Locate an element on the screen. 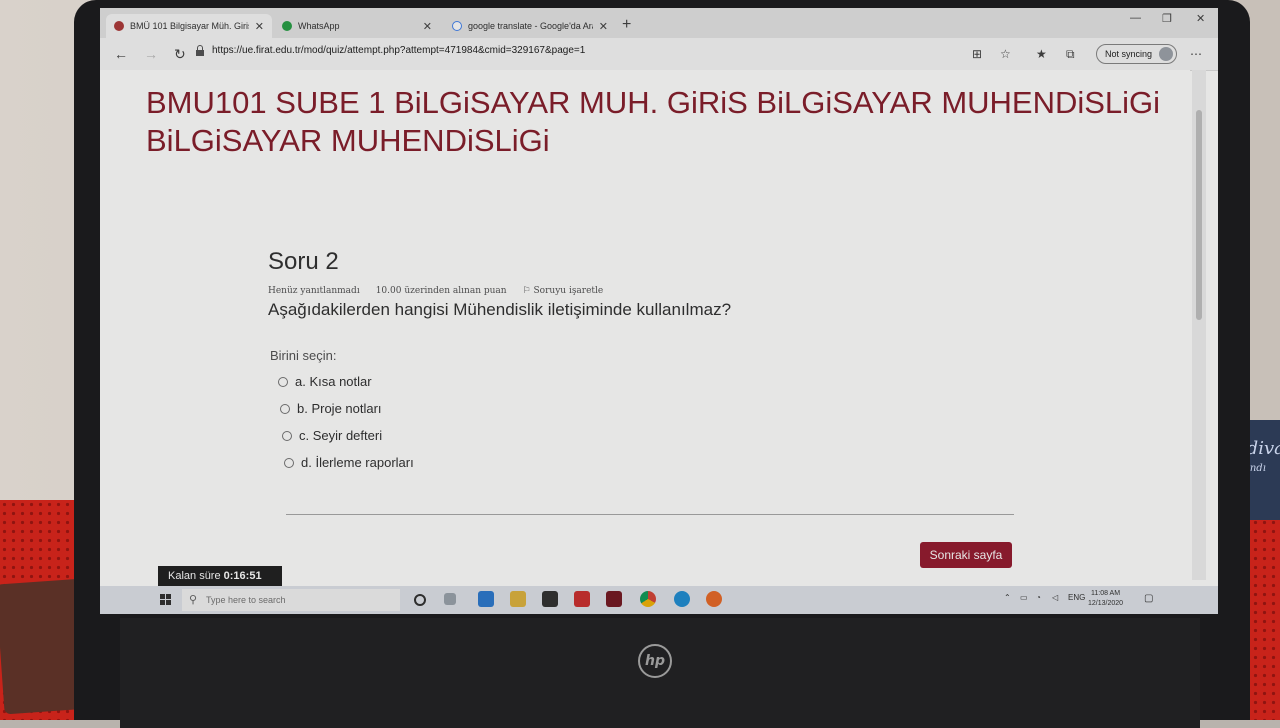 The height and width of the screenshot is (728, 1280). netflix-icon is located at coordinates (582, 599).